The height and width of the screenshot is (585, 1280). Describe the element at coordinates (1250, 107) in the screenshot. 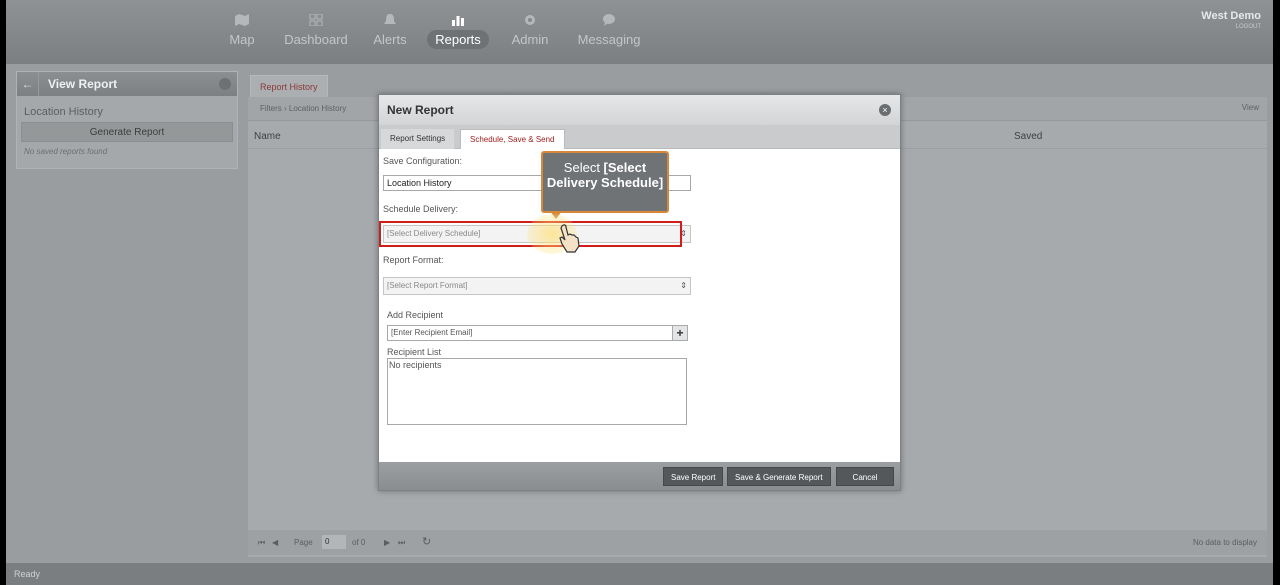

I see `view-button: View` at that location.